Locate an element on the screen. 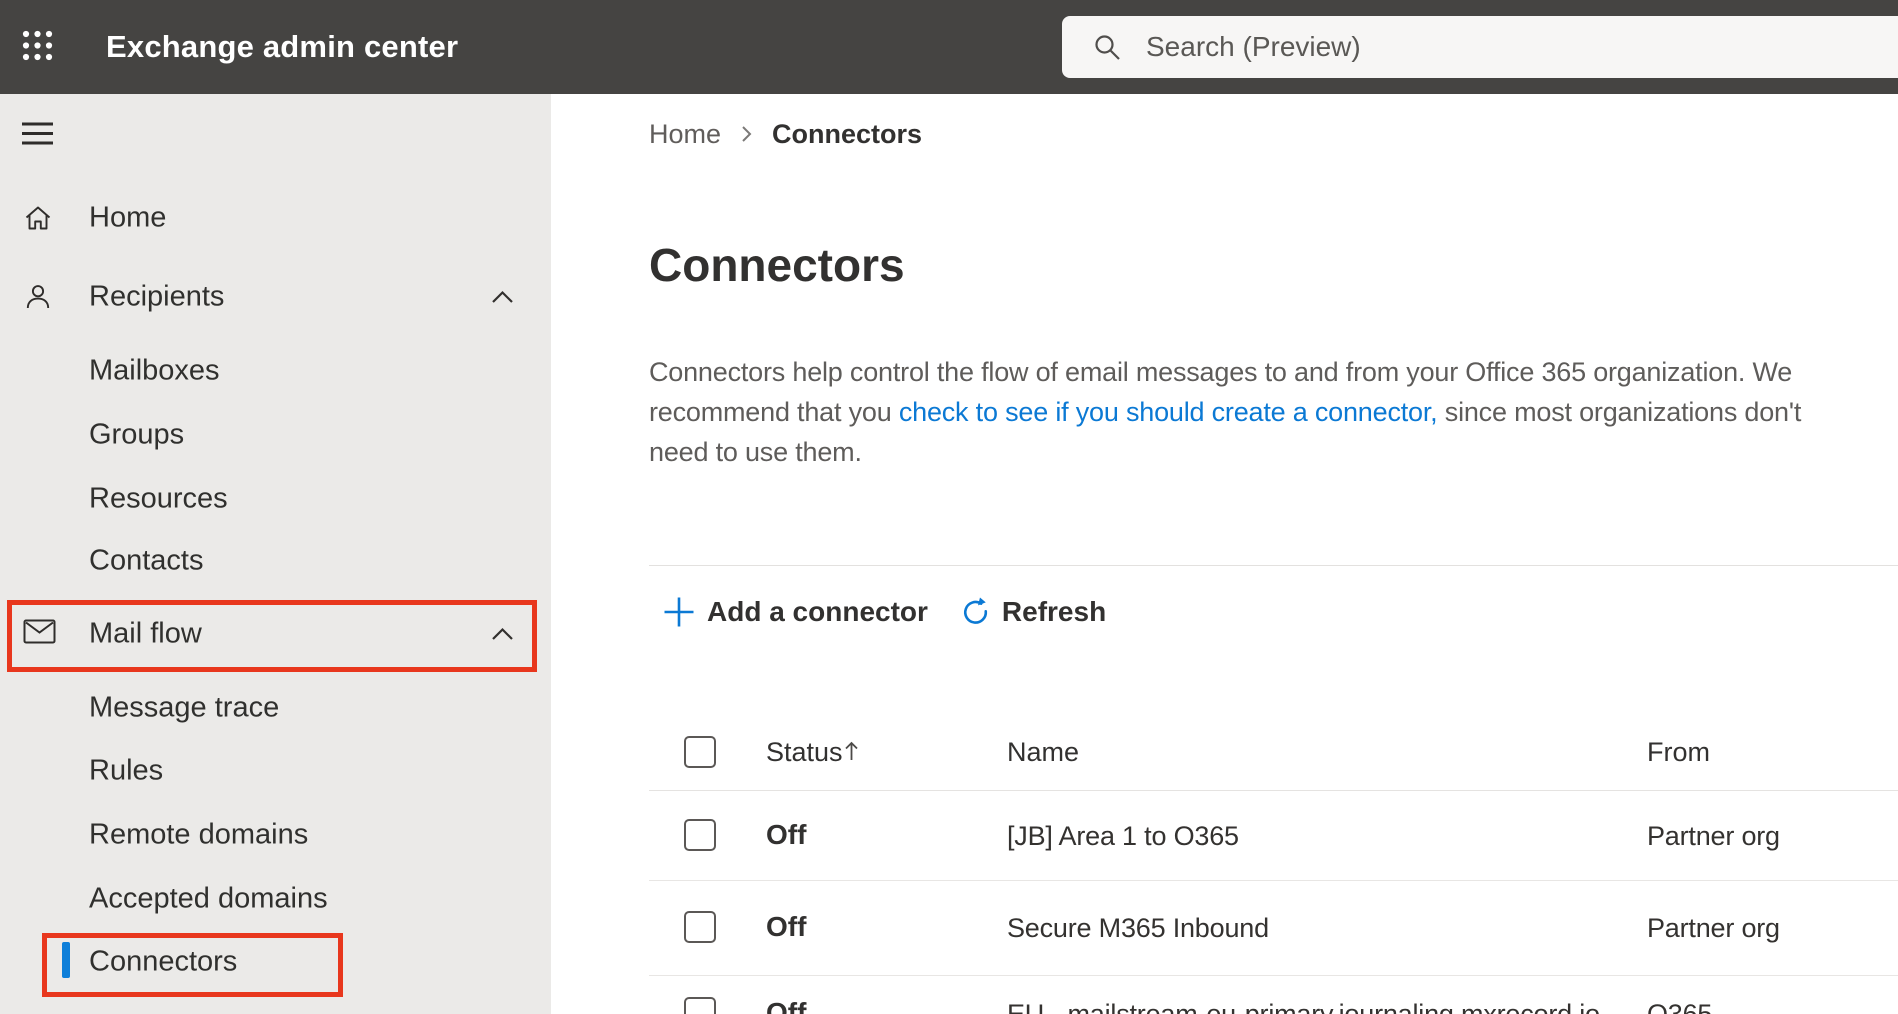 This screenshot has width=1898, height=1014. description-line-3: need to use them. is located at coordinates (755, 452).